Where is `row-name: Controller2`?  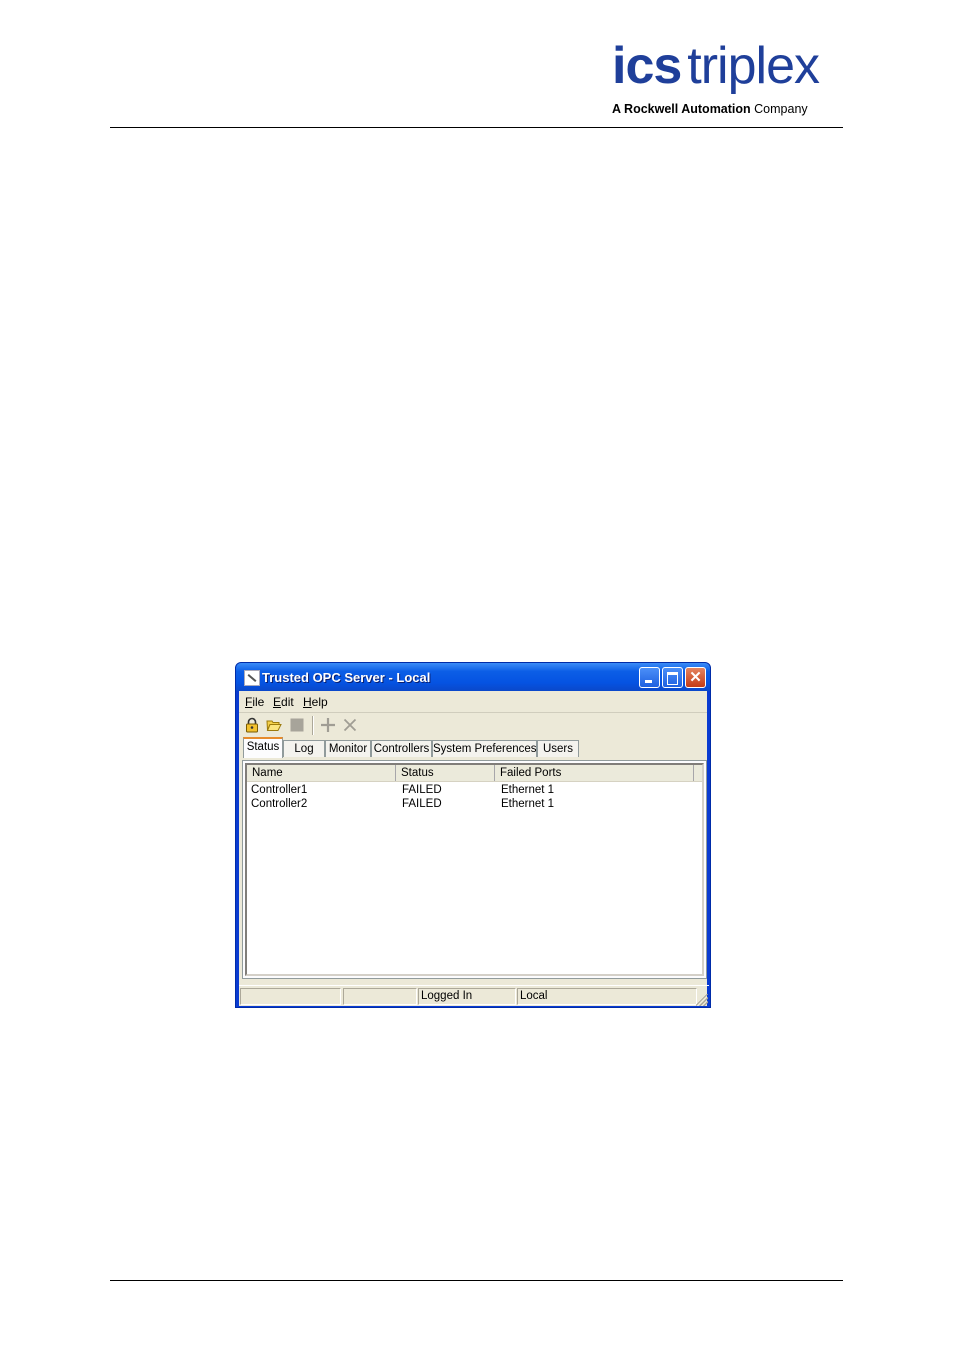
row-name: Controller2 is located at coordinates (279, 804).